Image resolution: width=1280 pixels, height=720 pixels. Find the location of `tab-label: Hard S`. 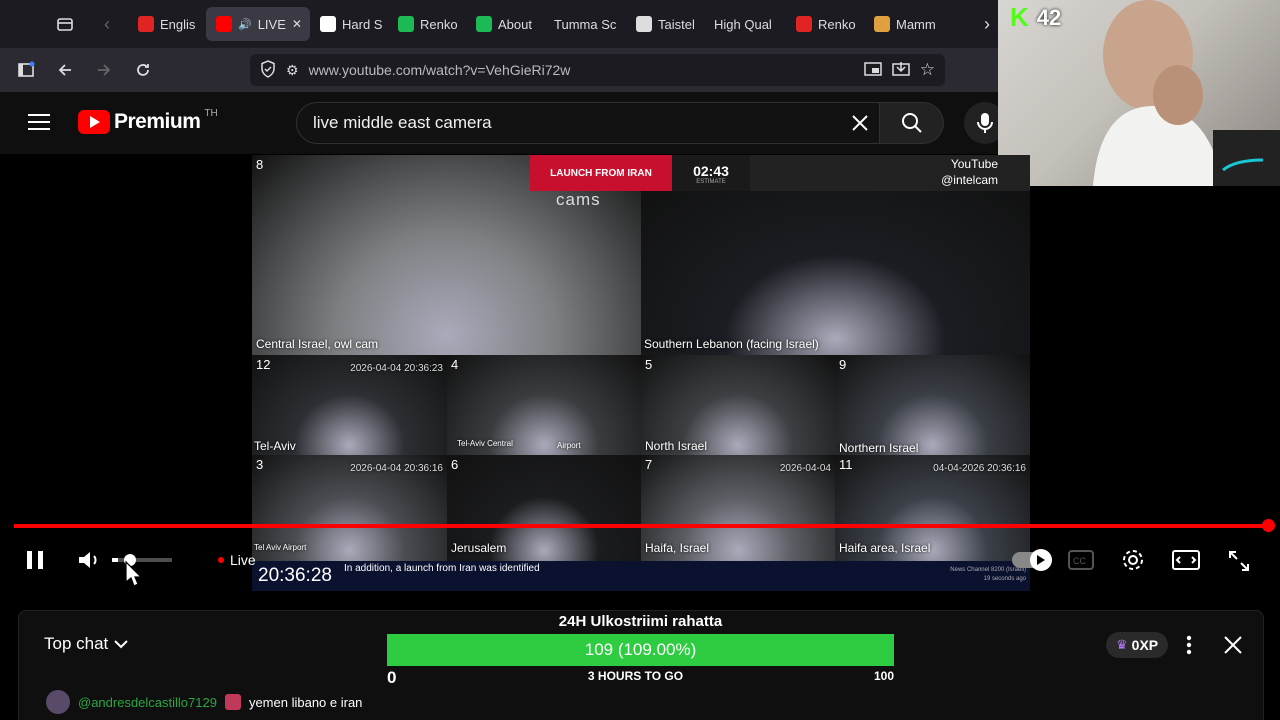

tab-label: Hard S is located at coordinates (362, 24).